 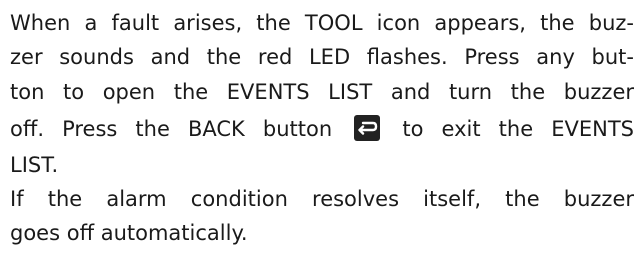 What do you see at coordinates (129, 233) in the screenshot?
I see `text-line: goes off automatically.` at bounding box center [129, 233].